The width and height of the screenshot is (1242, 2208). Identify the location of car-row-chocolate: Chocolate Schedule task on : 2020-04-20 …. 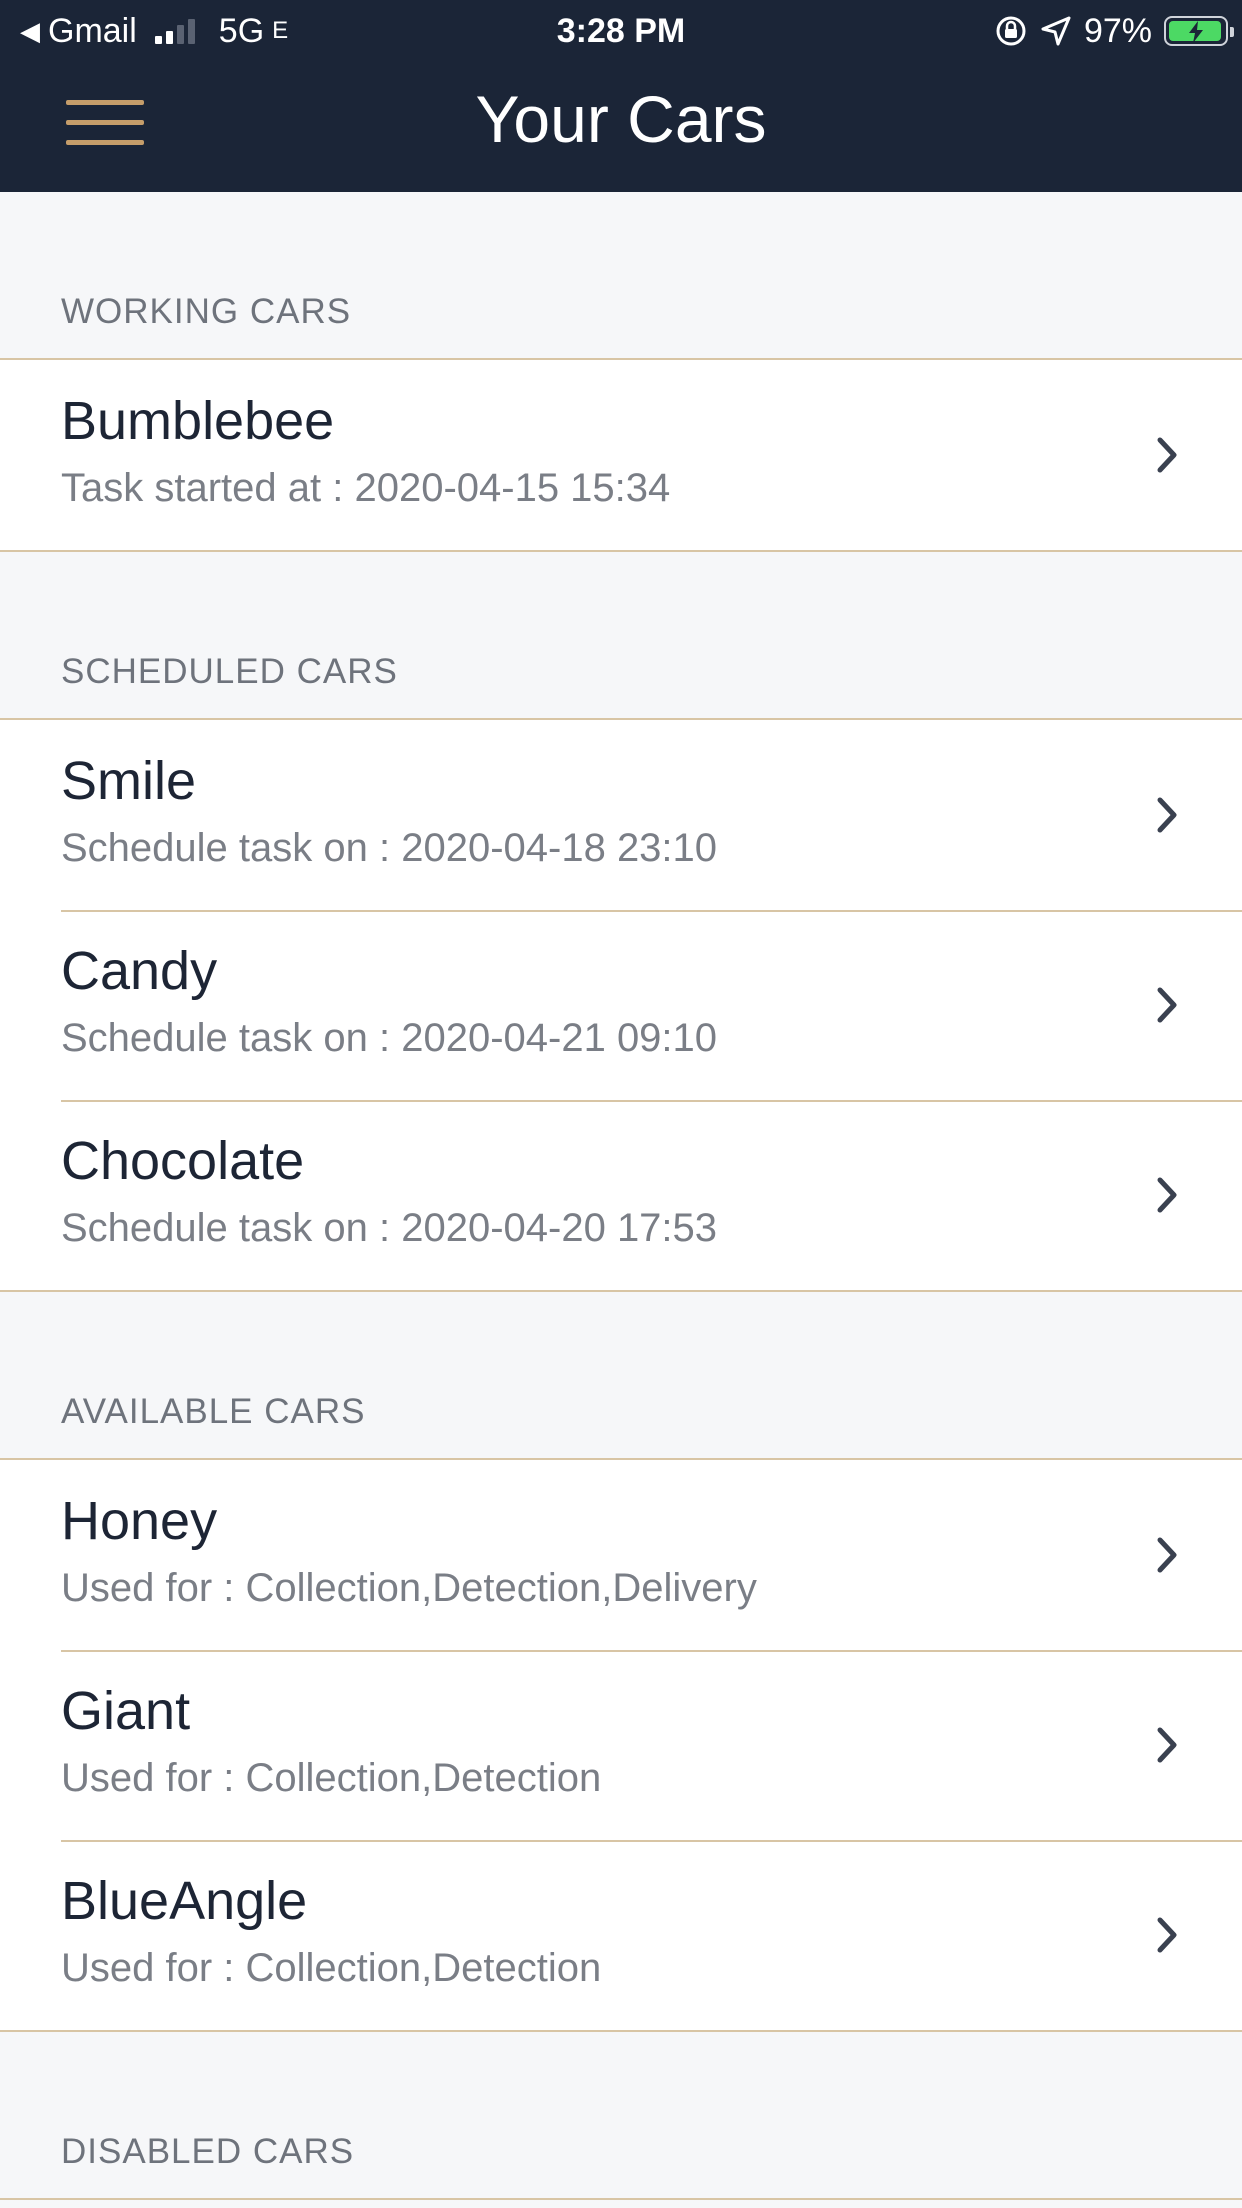
(621, 1195).